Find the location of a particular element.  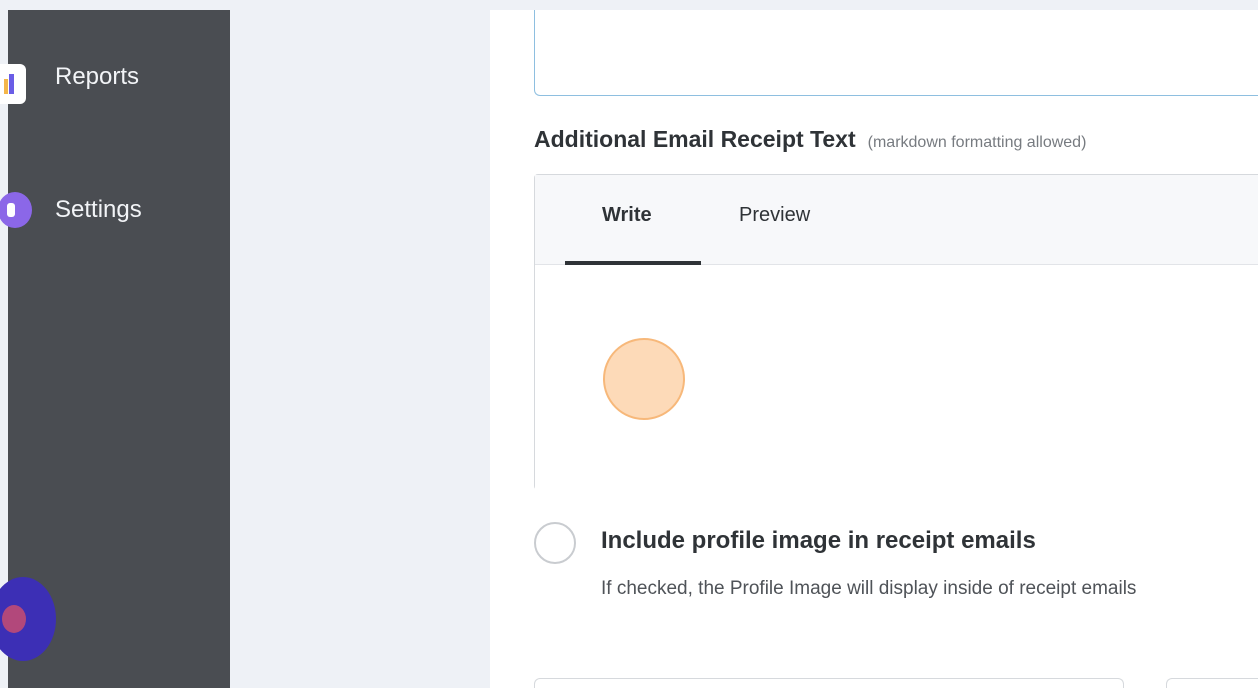

receipt-text-title: Additional Email Receipt Text is located at coordinates (695, 139).